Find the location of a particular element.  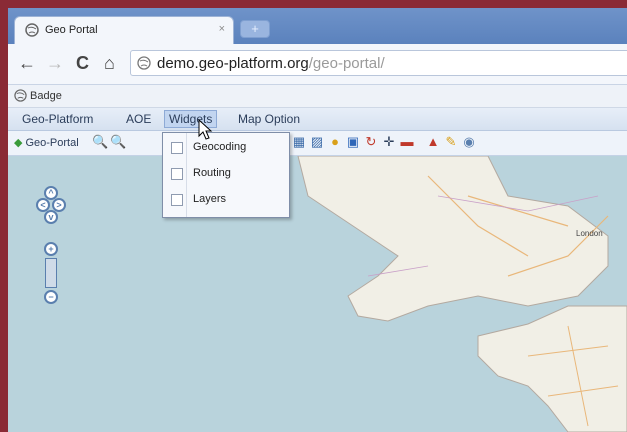

layers-label: Layers is located at coordinates (210, 199).